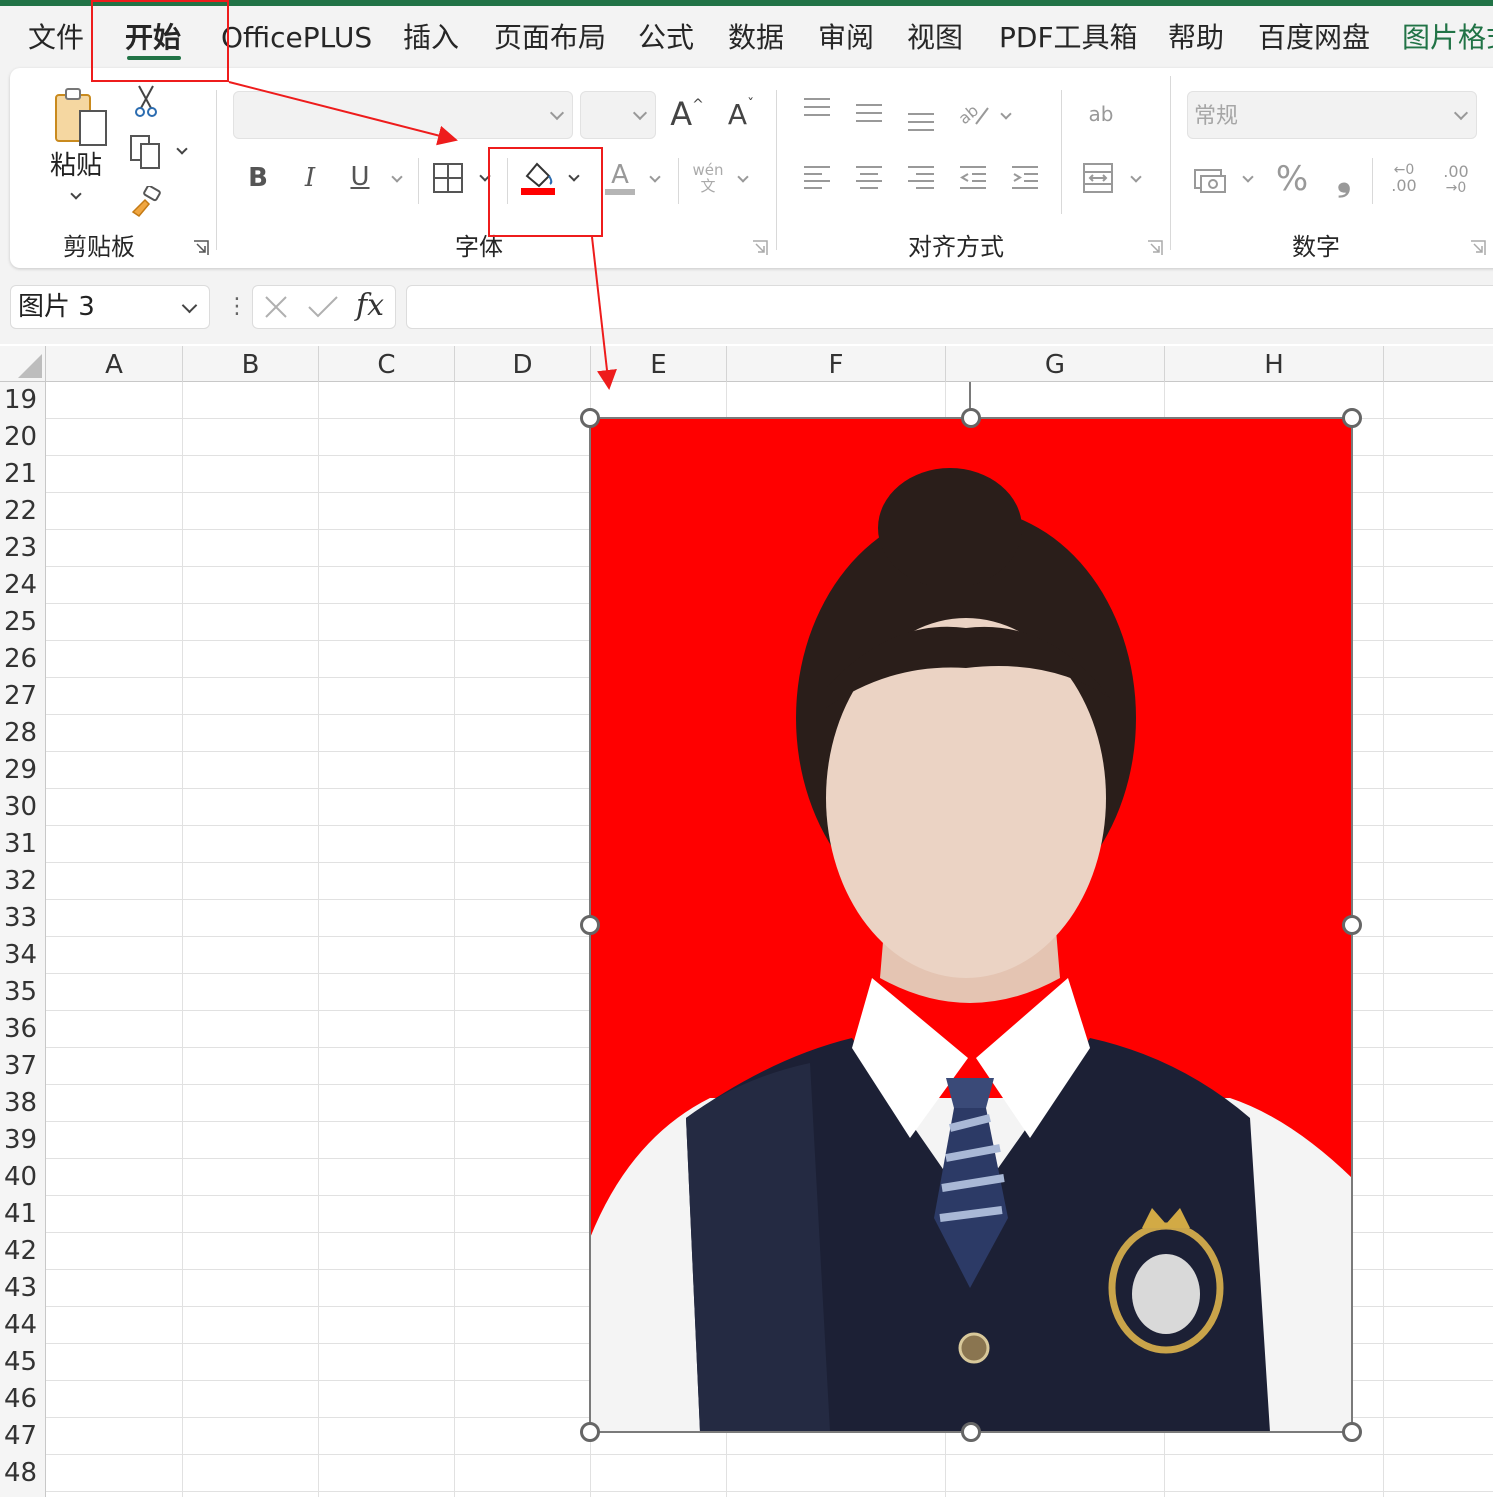 This screenshot has height=1497, width=1493. What do you see at coordinates (23, 1214) in the screenshot?
I see `row-header-41: 41` at bounding box center [23, 1214].